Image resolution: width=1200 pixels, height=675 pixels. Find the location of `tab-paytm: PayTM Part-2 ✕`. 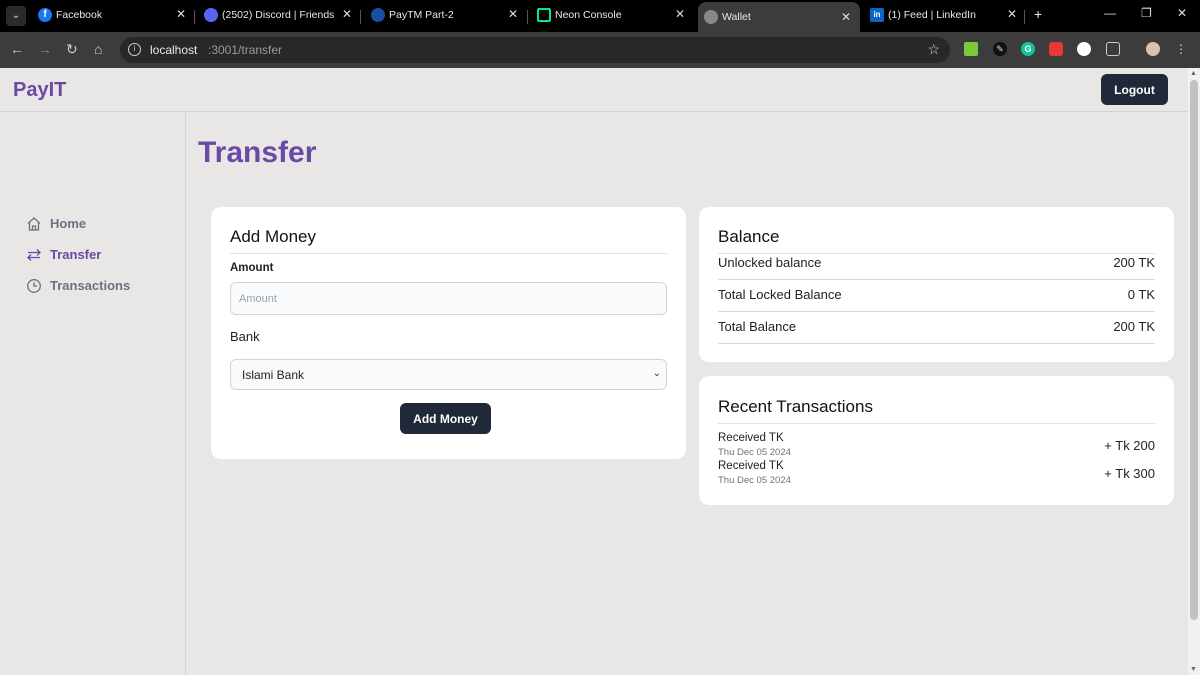

tab-paytm: PayTM Part-2 ✕ is located at coordinates (446, 16).